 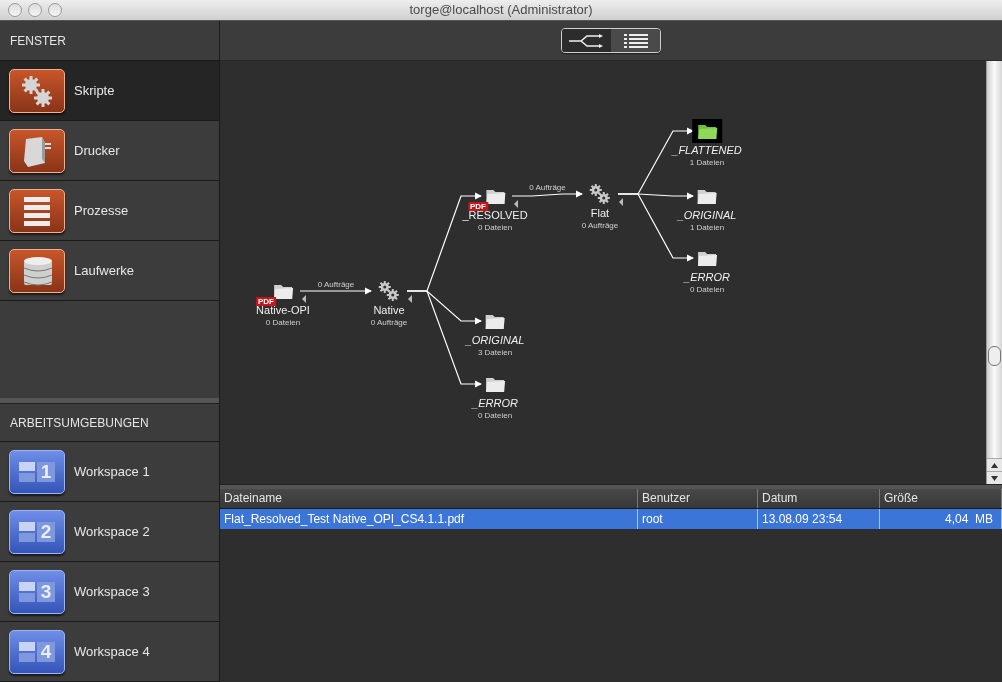 I want to click on node-count: 3 Dateien, so click(x=495, y=352).